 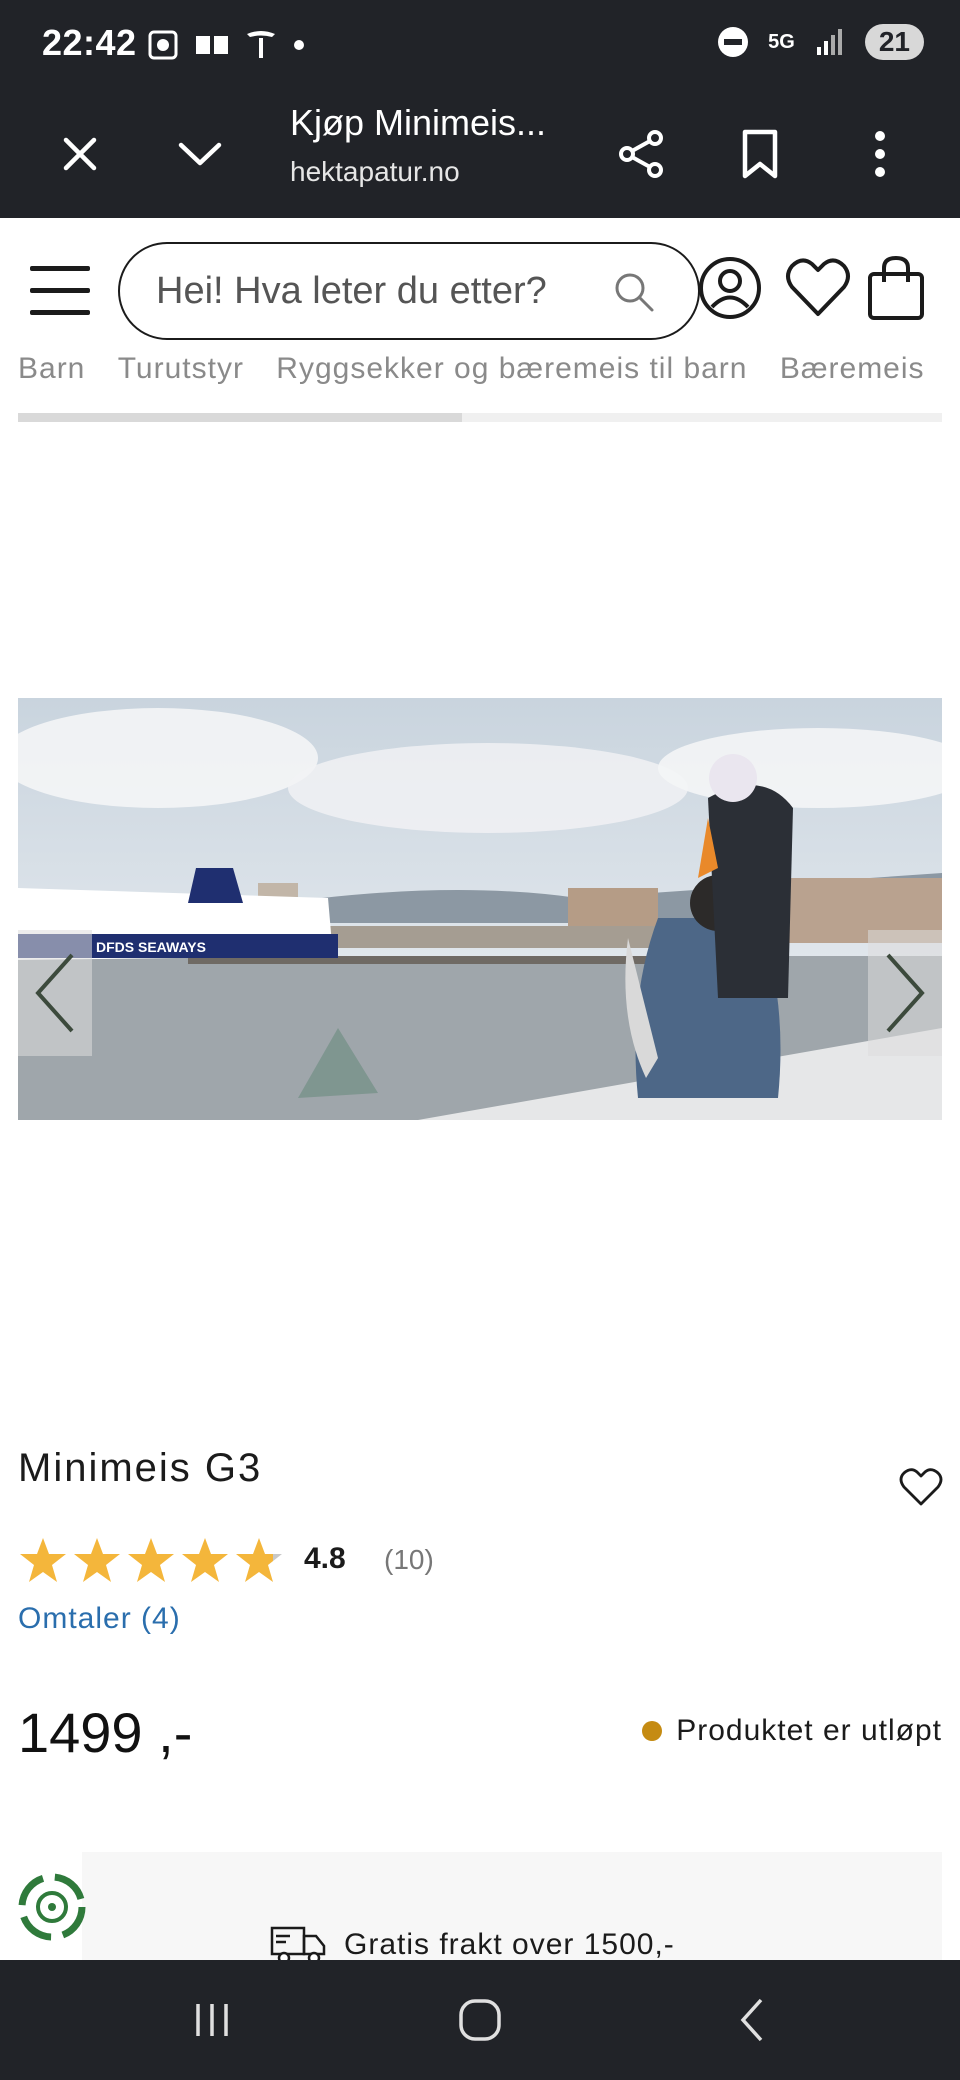 I want to click on search-bar, so click(x=409, y=291).